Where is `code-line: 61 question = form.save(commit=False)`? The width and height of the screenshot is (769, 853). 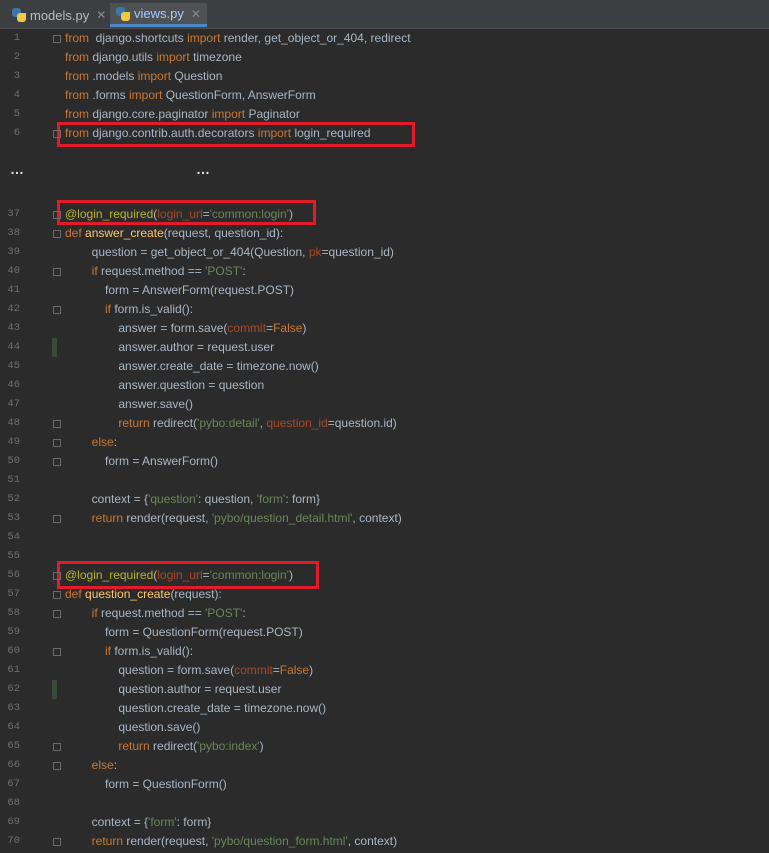
code-line: 61 question = form.save(commit=False) is located at coordinates (384, 670).